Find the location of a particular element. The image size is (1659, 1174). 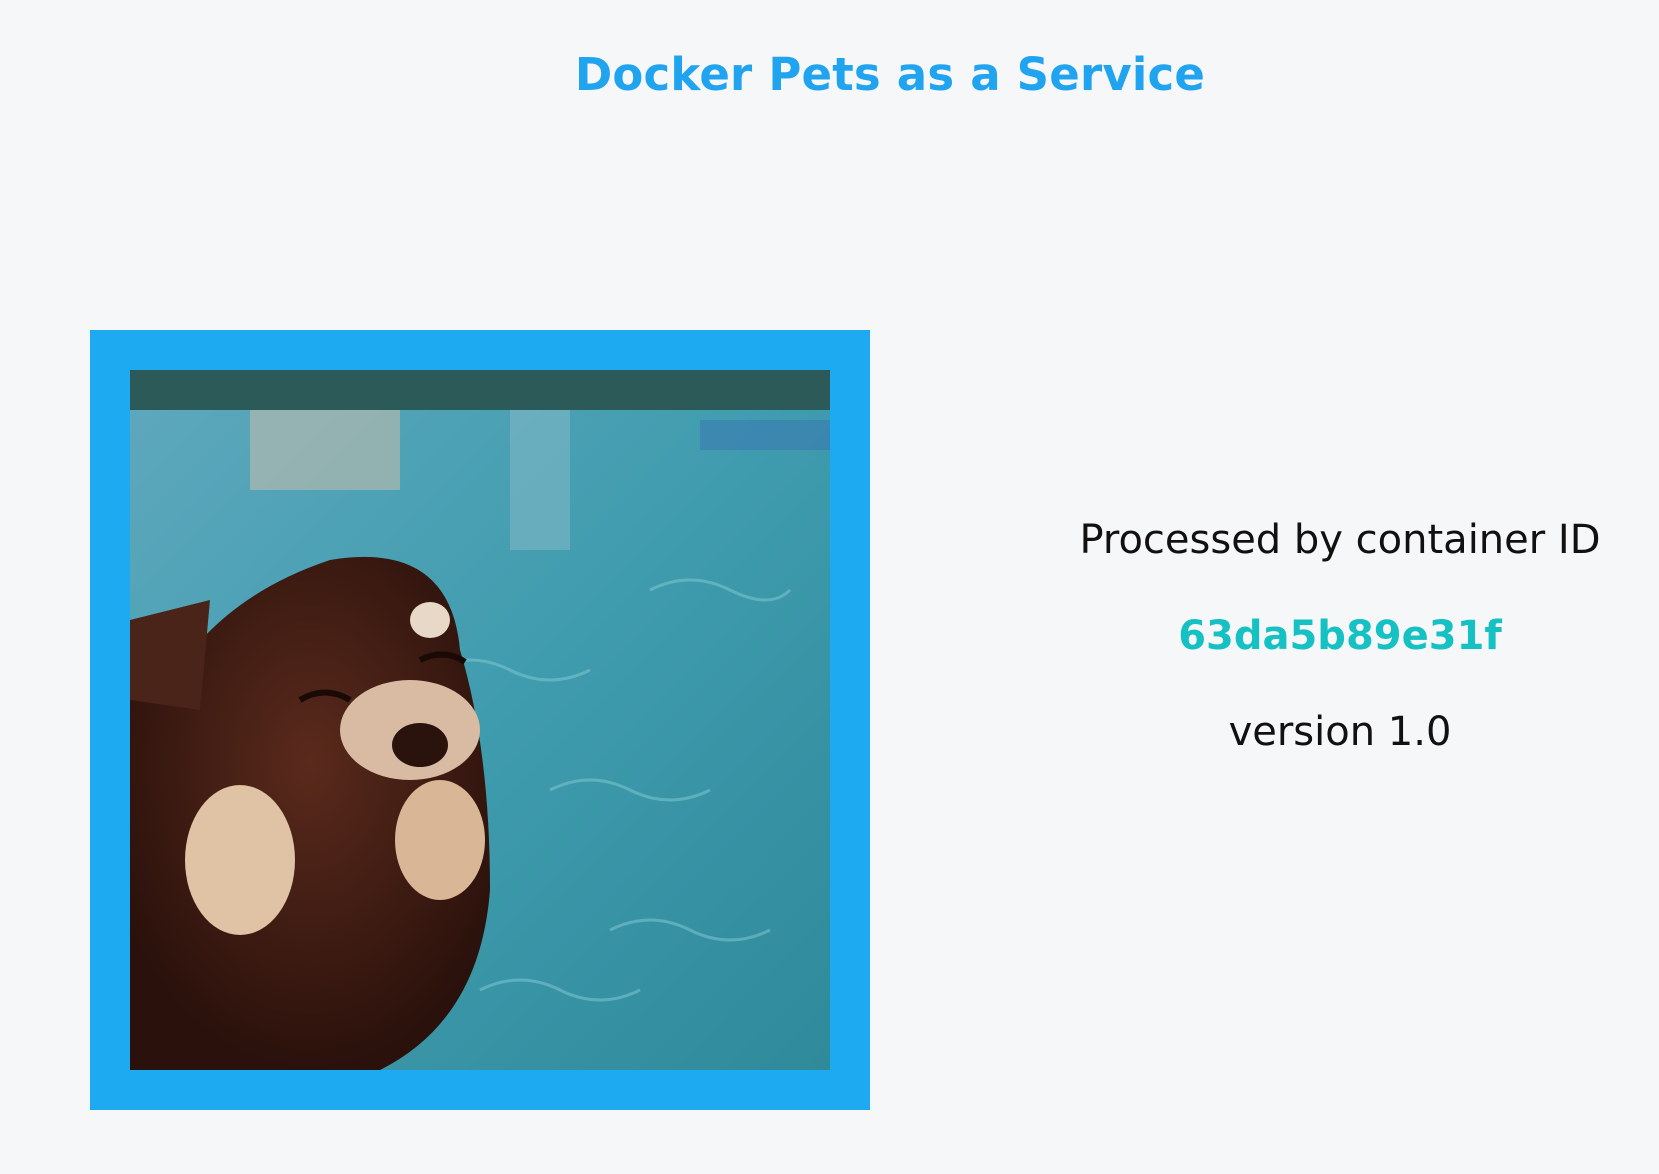

processed-by-label: Processed by container ID is located at coordinates (1340, 540).